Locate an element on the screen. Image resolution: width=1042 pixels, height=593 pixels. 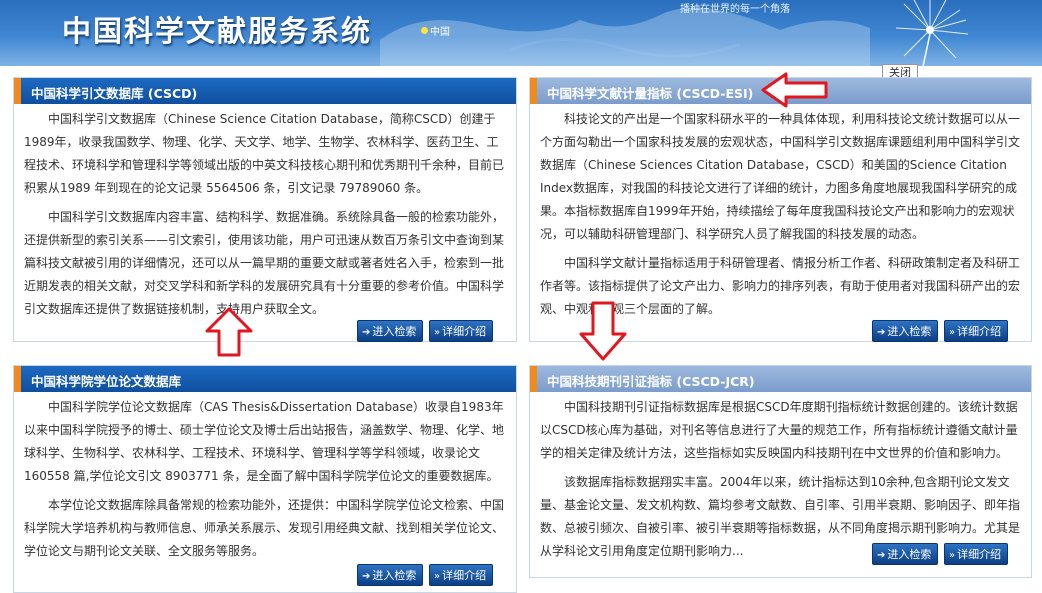
slogan: 播种在世界的每一个角落 is located at coordinates (735, 9).